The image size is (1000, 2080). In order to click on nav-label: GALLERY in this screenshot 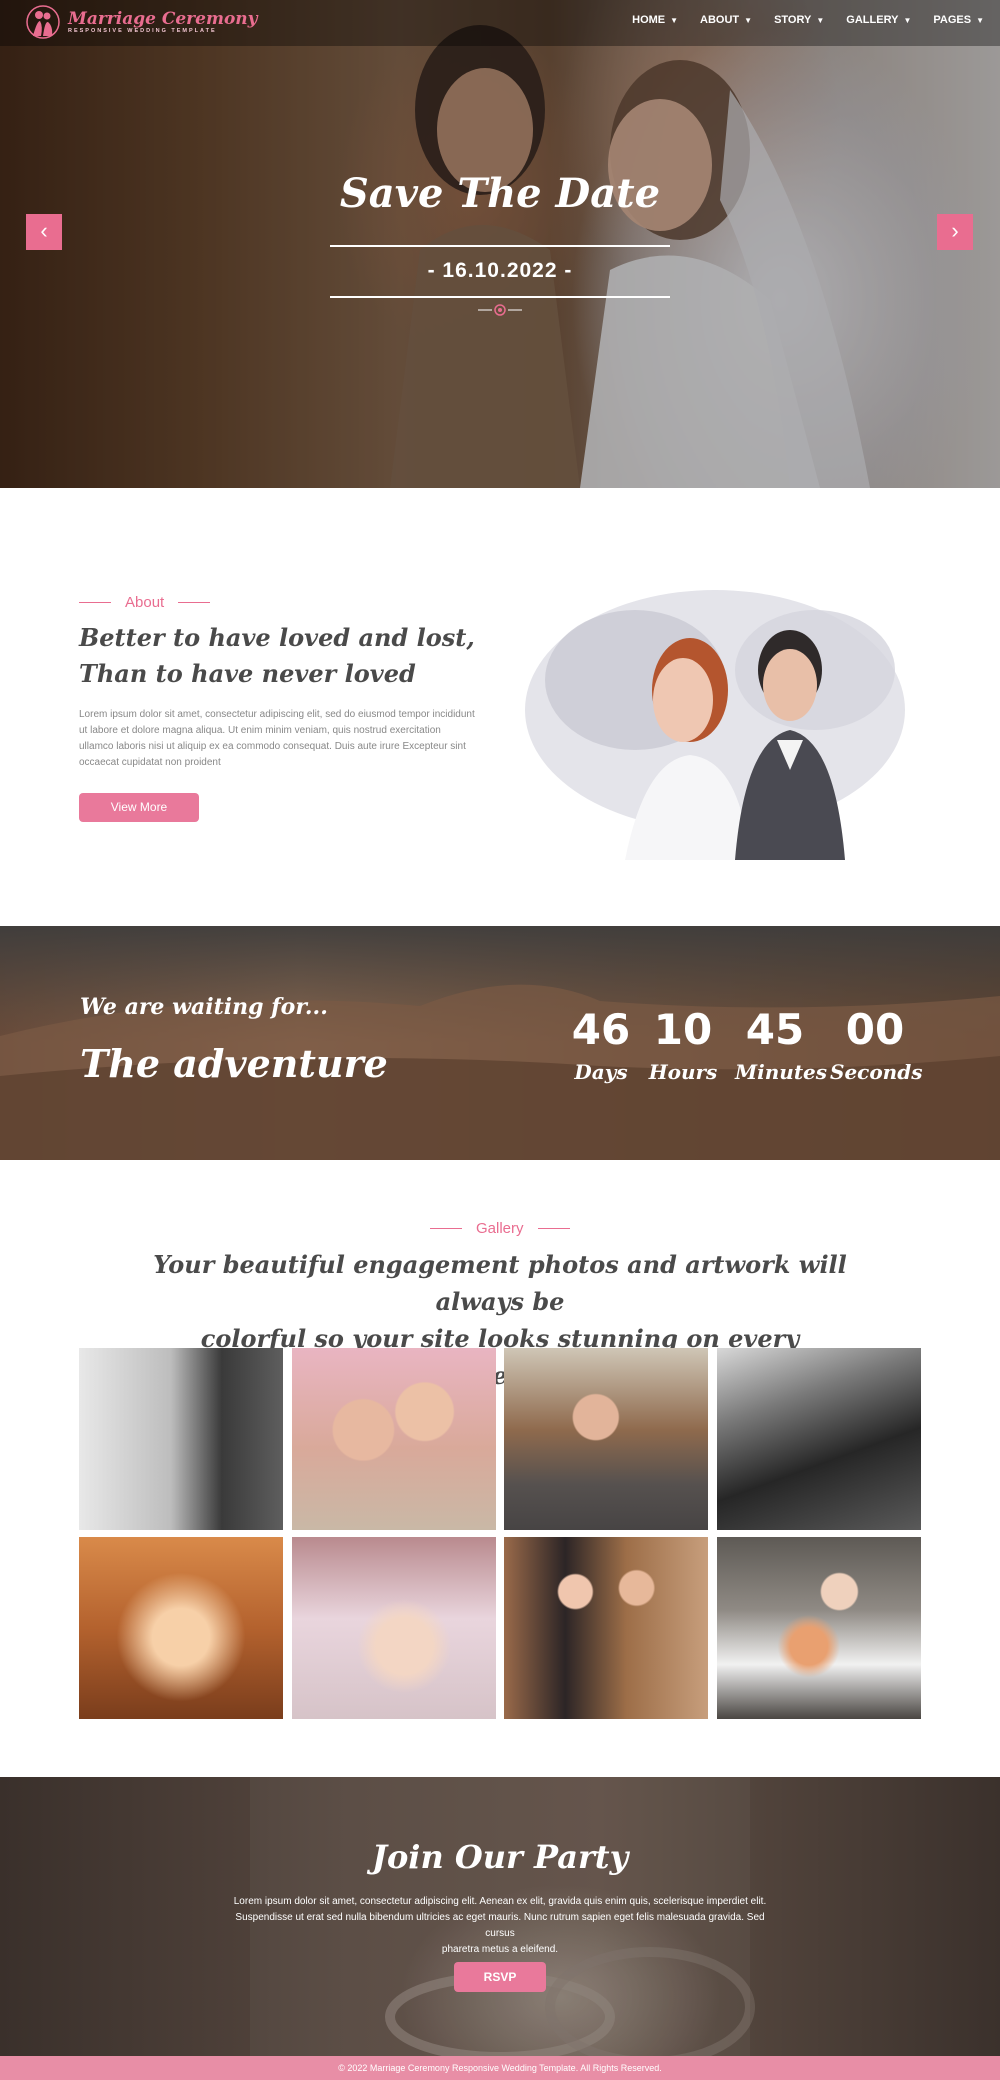, I will do `click(872, 20)`.